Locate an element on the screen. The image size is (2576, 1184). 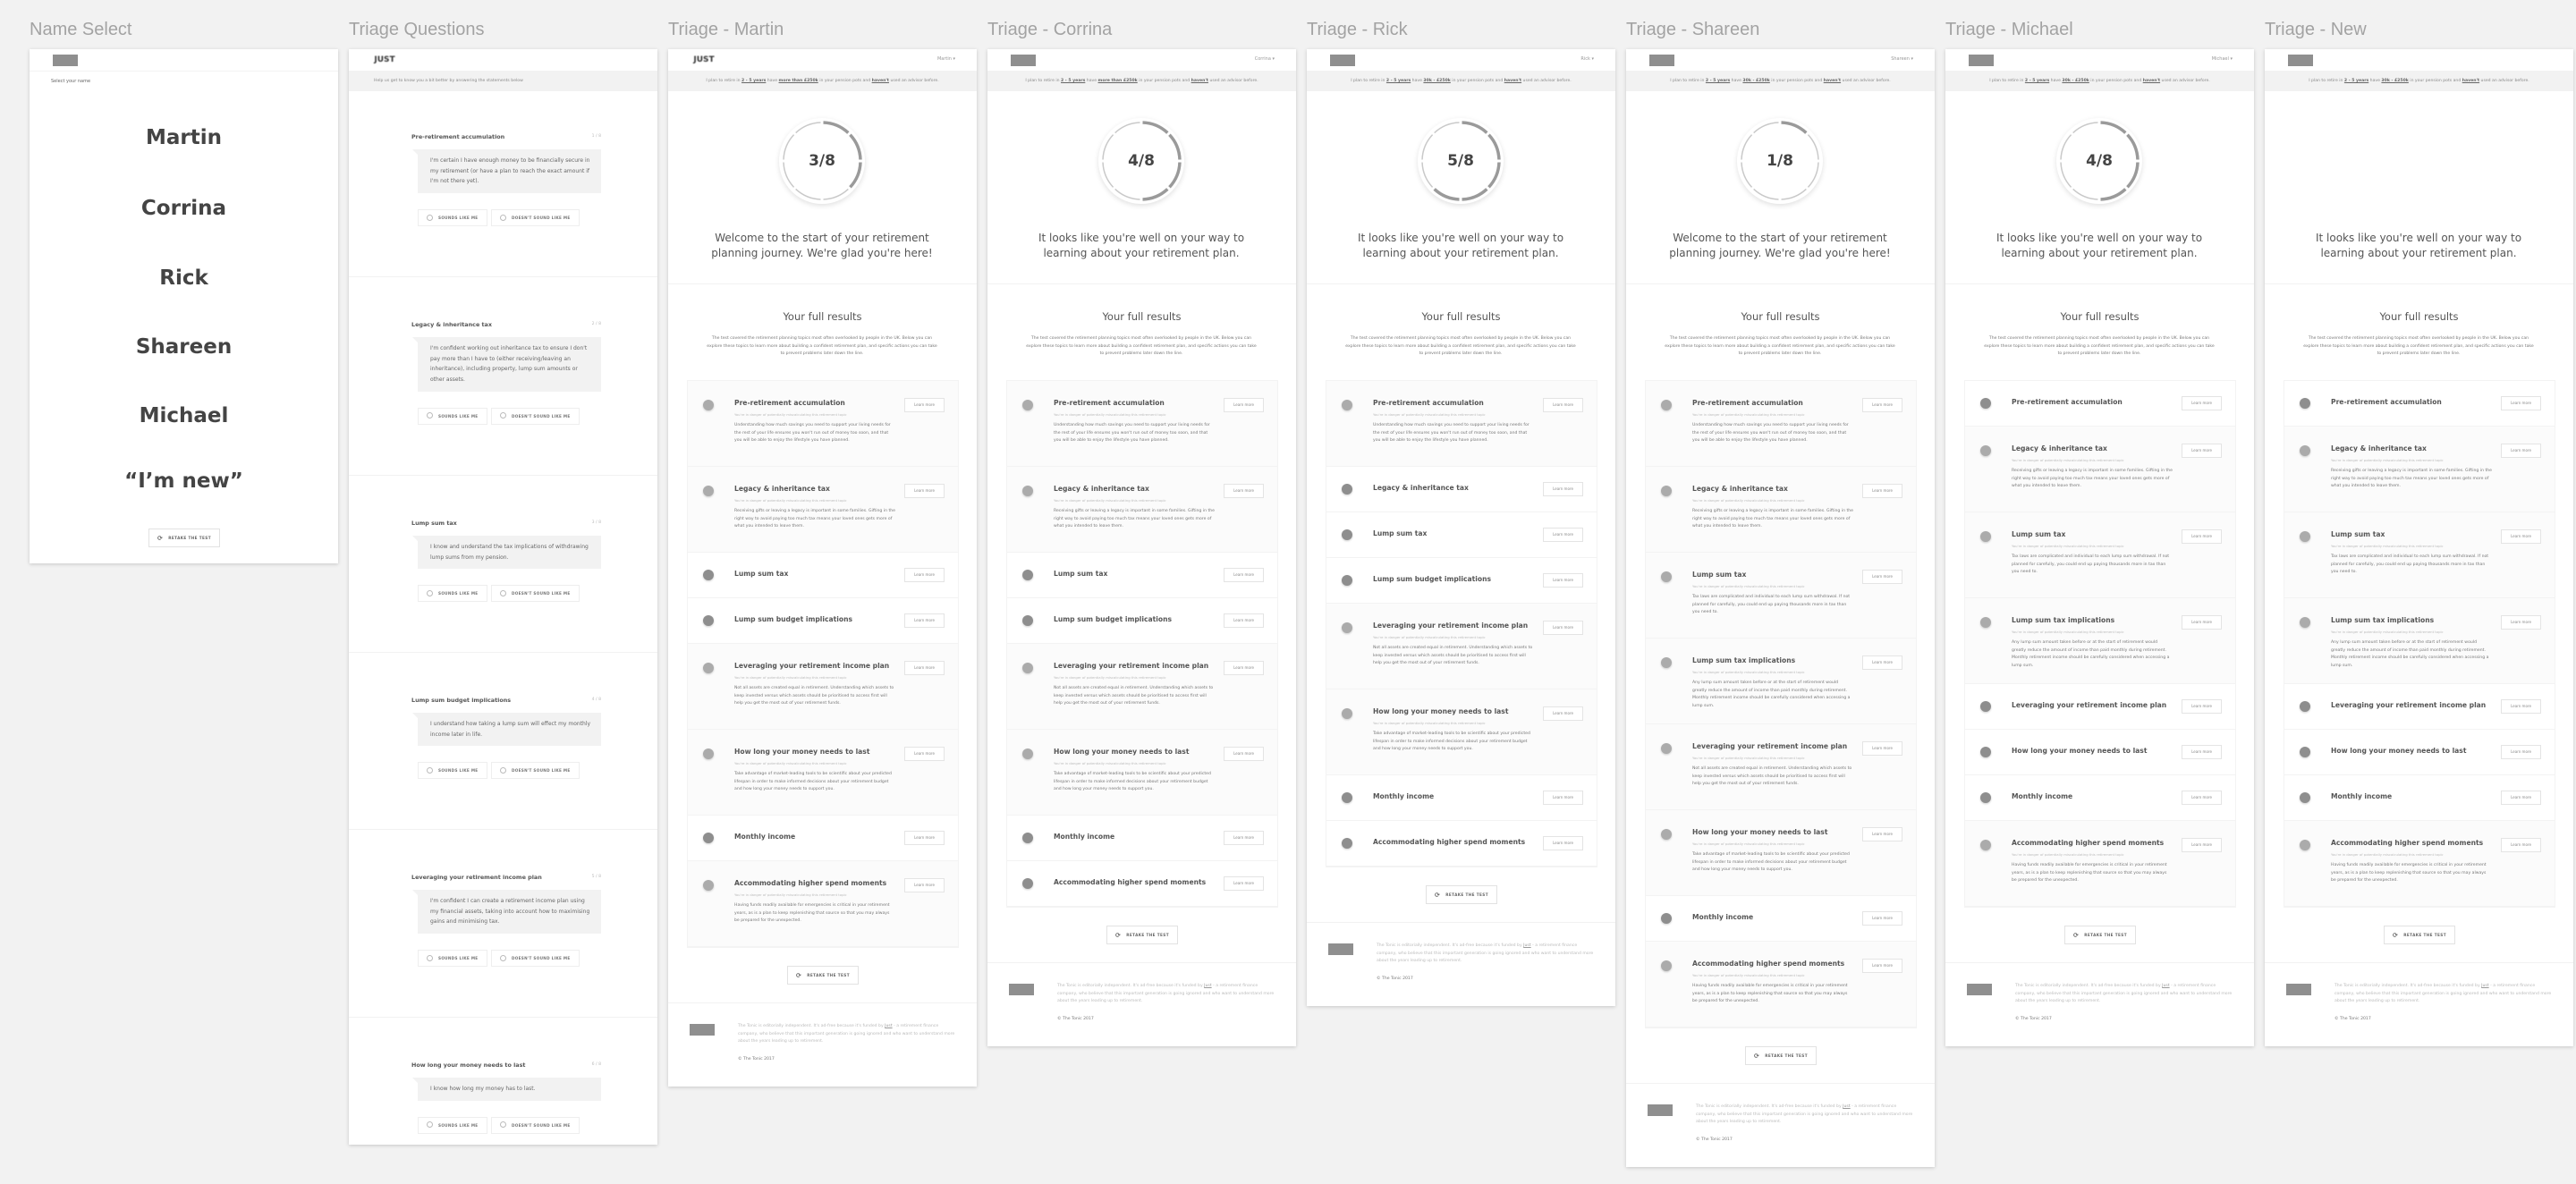
user-menu: Corrina ▾ is located at coordinates (1265, 59).